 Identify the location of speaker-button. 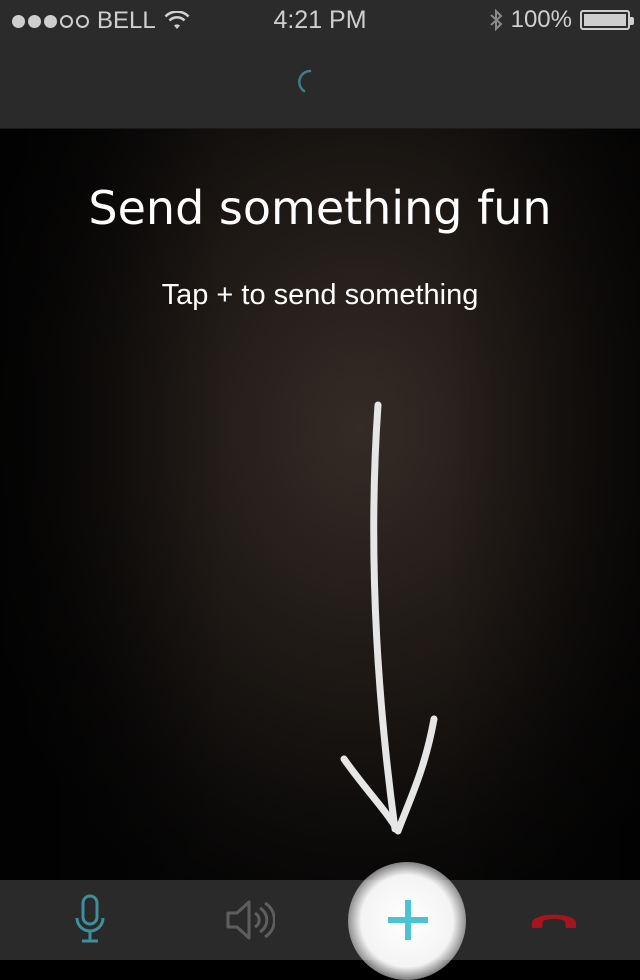
(250, 920).